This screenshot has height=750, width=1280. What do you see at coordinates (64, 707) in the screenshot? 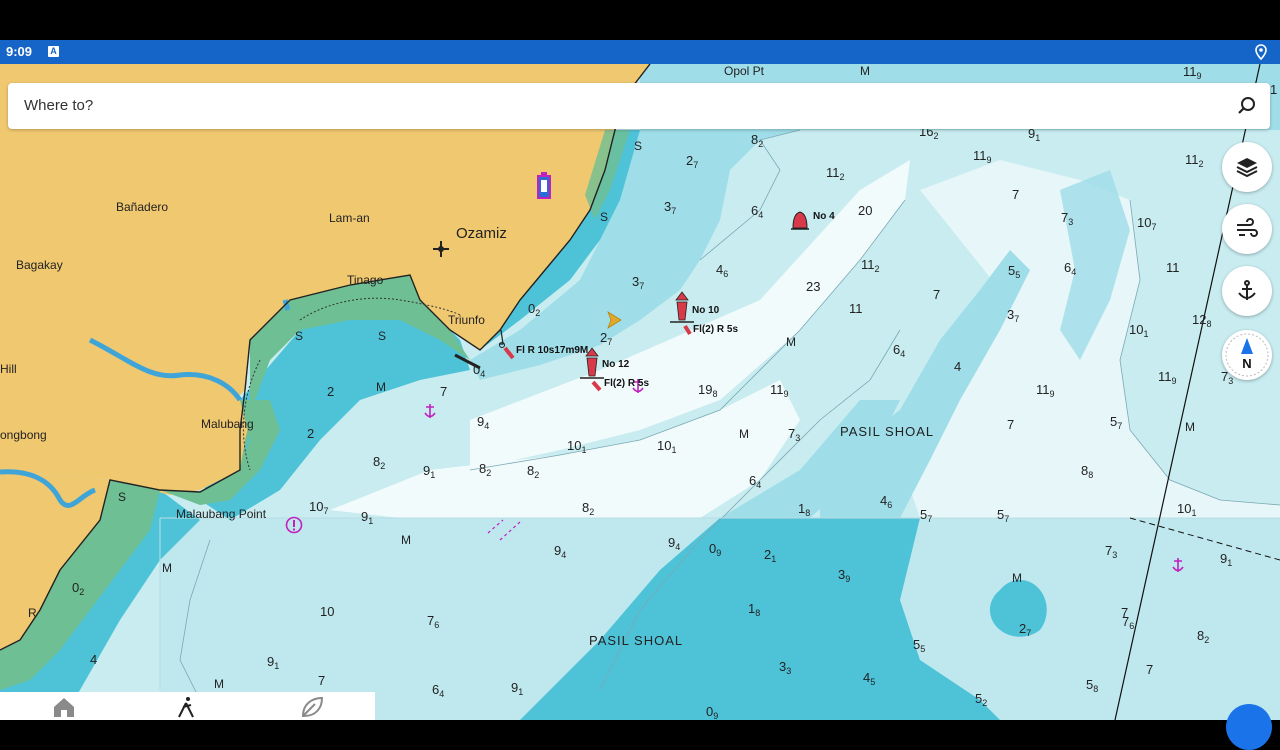
I see `home-icon` at bounding box center [64, 707].